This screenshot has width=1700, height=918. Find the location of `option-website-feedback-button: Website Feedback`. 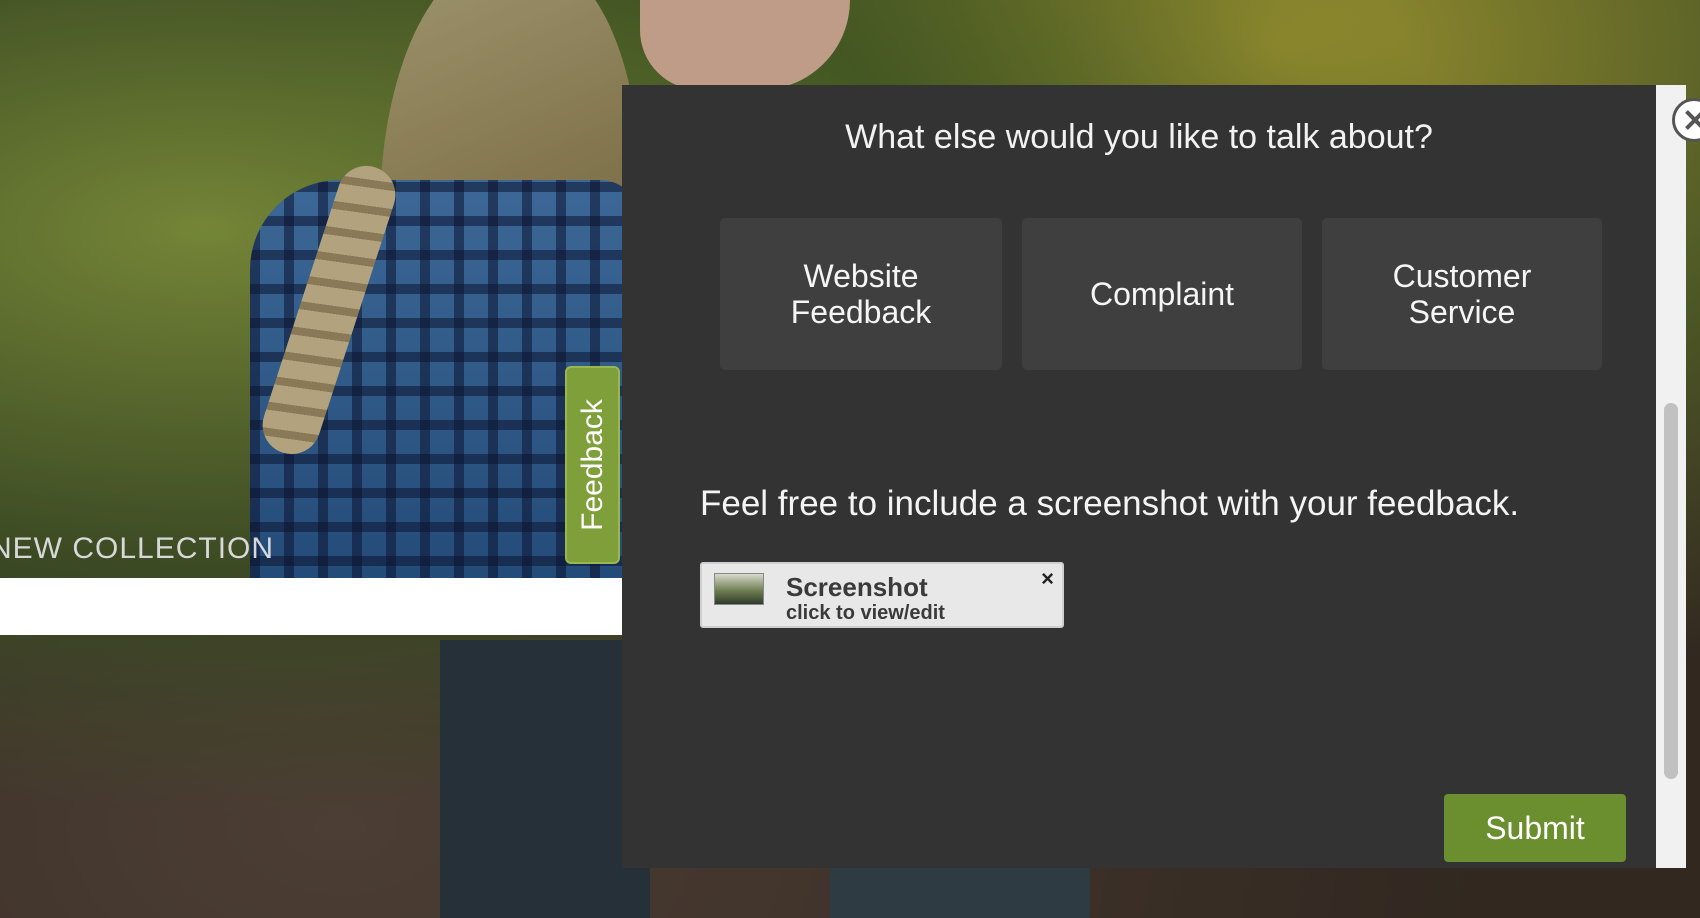

option-website-feedback-button: Website Feedback is located at coordinates (861, 294).